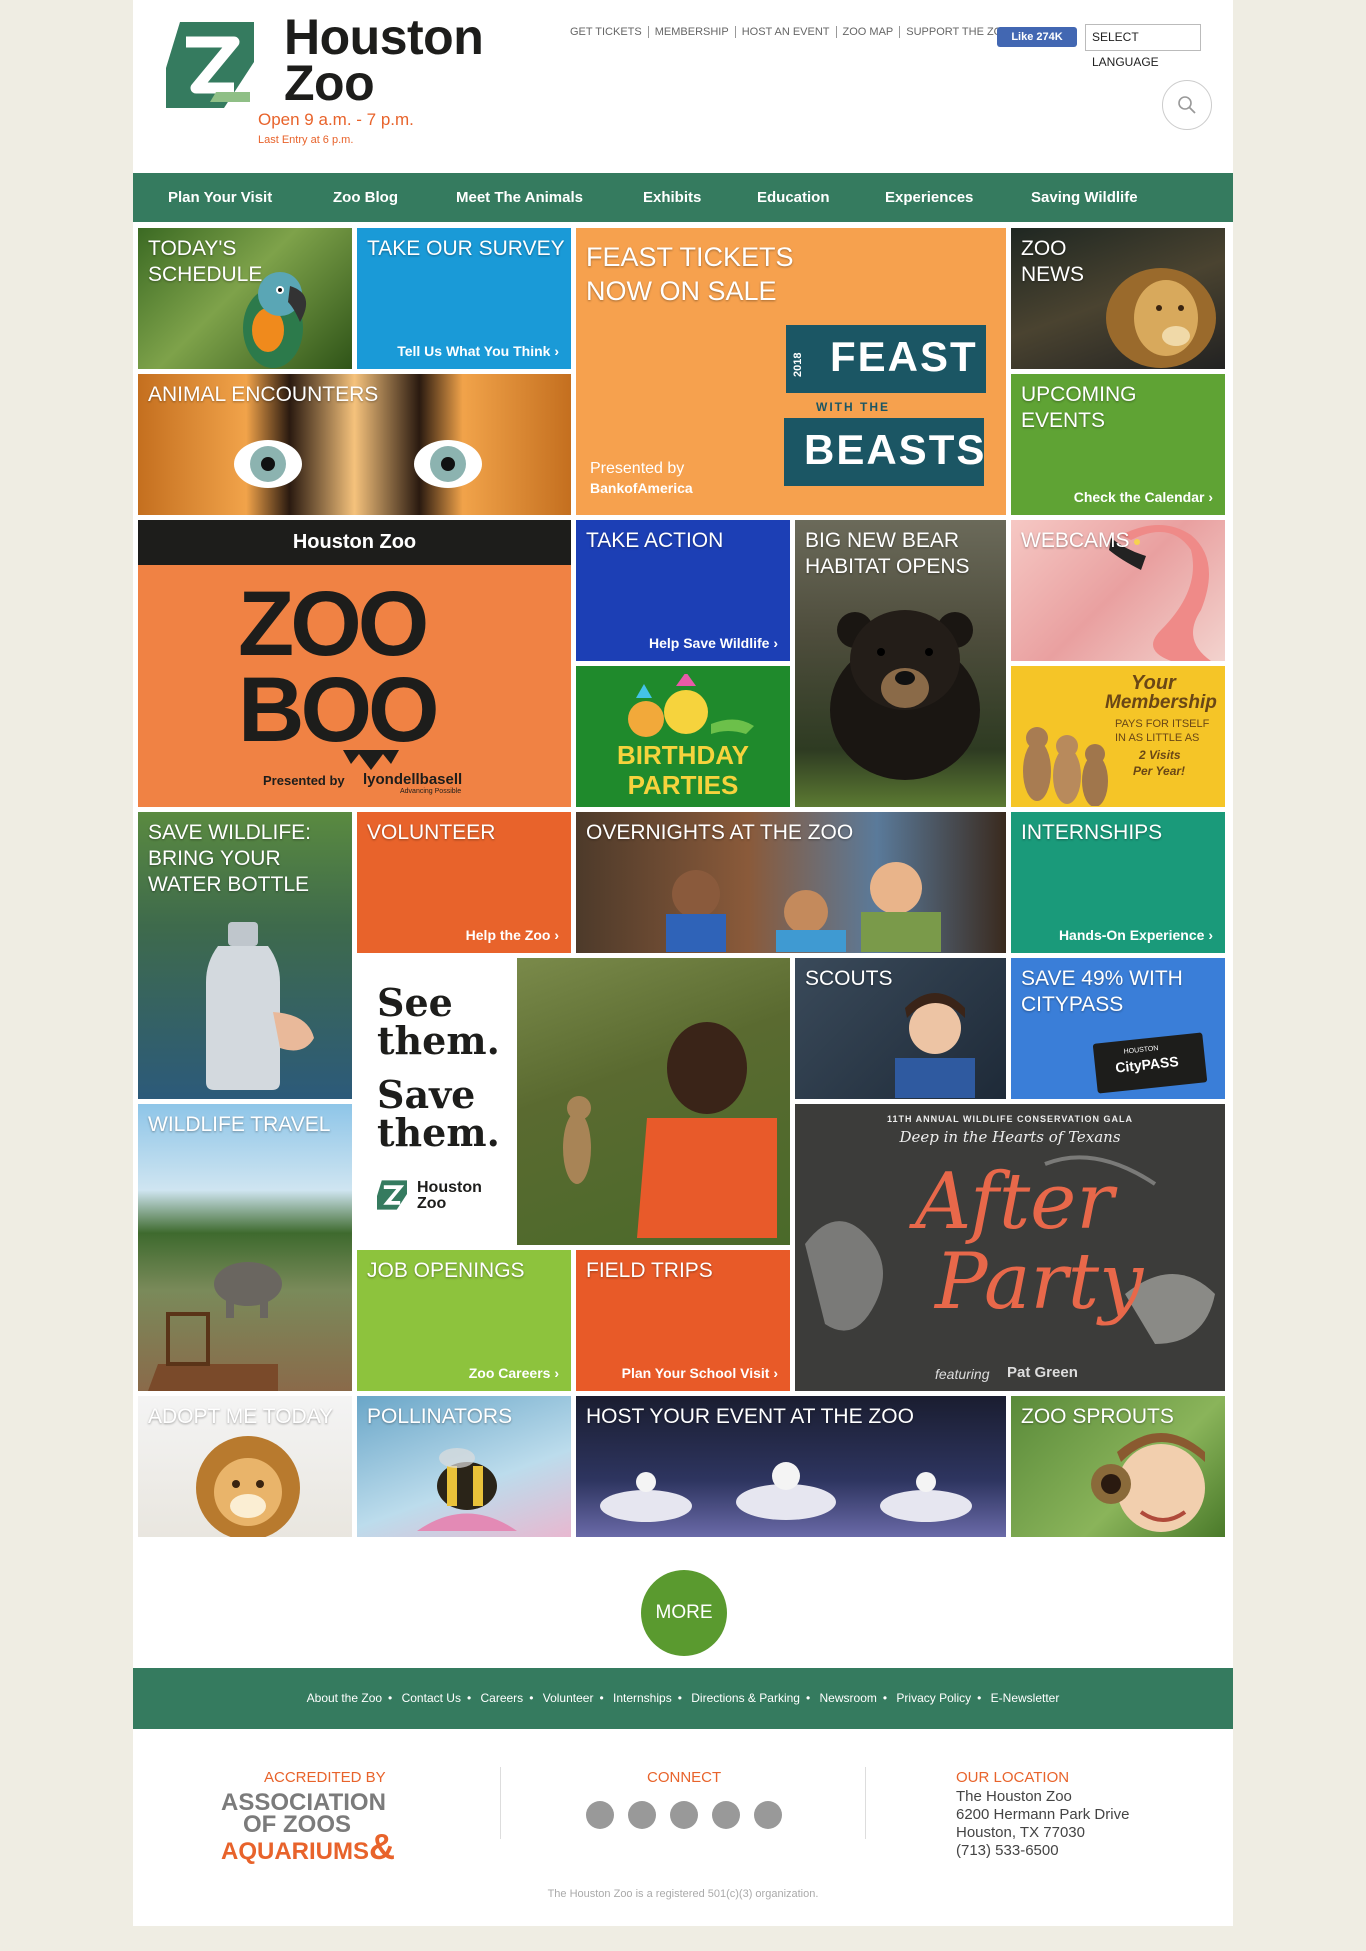  Describe the element at coordinates (245, 1247) in the screenshot. I see `tile-wildlife-travel: WILDLIFE TRAVEL` at that location.